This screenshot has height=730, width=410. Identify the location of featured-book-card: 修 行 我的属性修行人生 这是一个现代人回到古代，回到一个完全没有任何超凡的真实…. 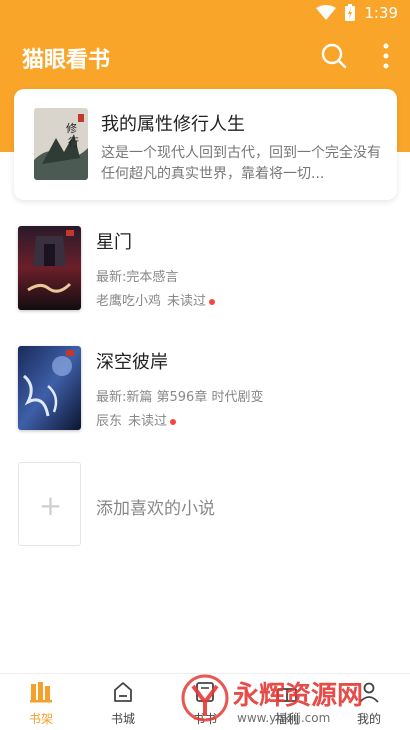
(205, 144).